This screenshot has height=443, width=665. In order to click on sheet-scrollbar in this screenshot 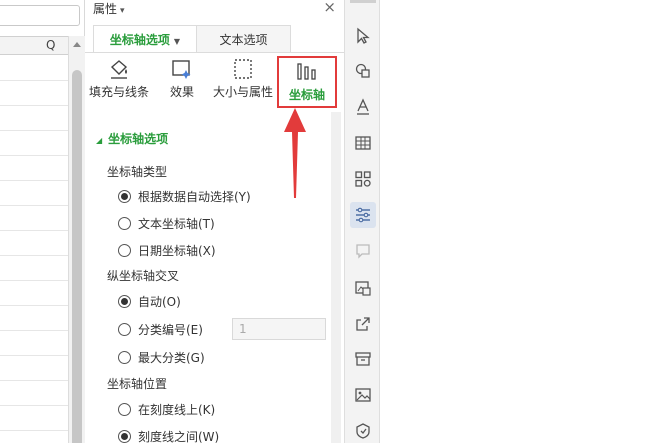, I will do `click(76, 239)`.